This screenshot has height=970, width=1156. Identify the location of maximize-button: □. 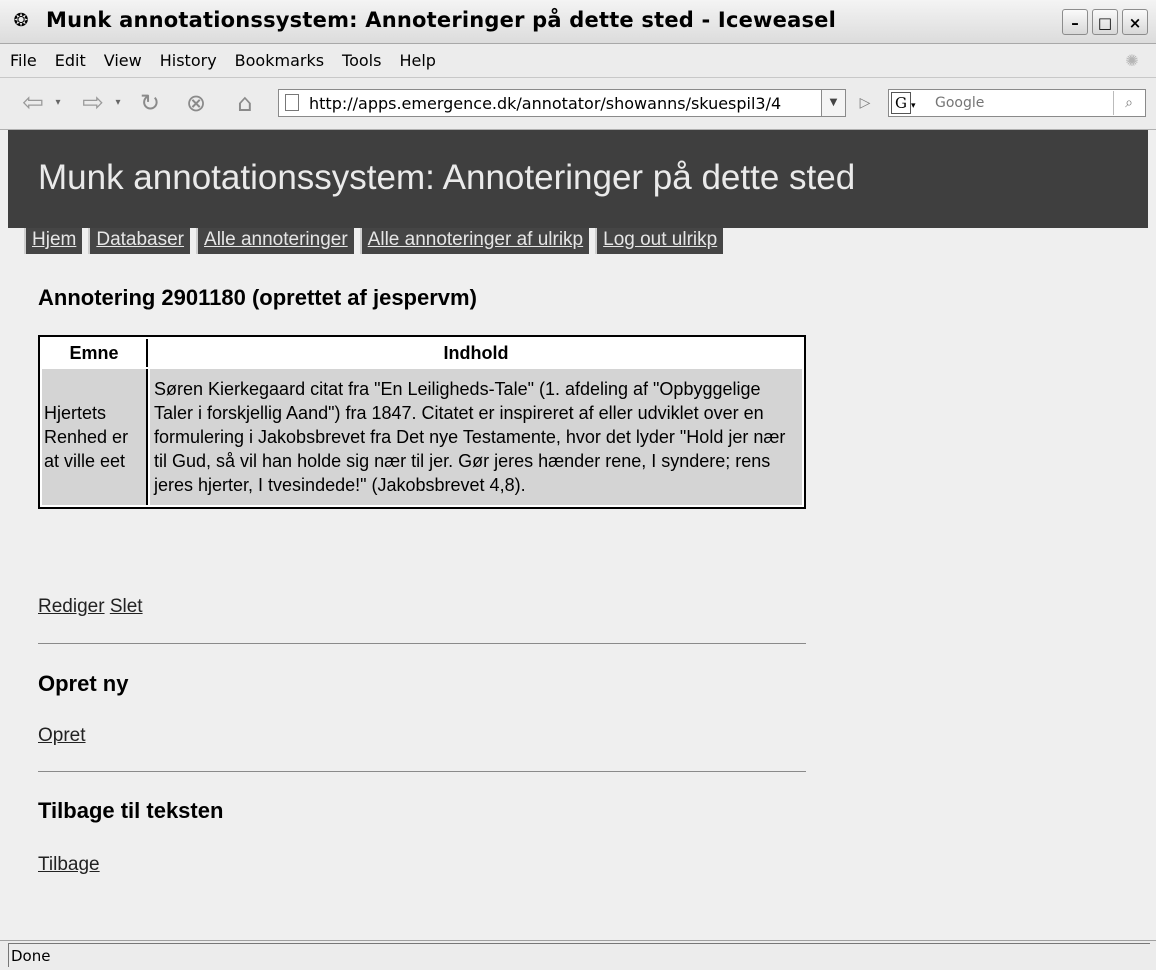
(1105, 22).